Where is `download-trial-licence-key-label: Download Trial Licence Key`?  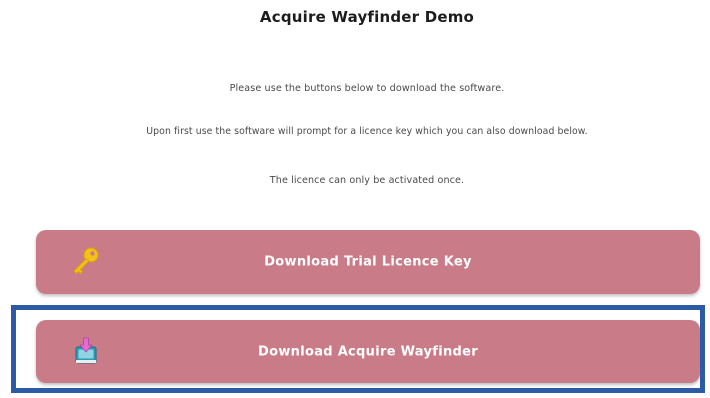
download-trial-licence-key-label: Download Trial Licence Key is located at coordinates (368, 262).